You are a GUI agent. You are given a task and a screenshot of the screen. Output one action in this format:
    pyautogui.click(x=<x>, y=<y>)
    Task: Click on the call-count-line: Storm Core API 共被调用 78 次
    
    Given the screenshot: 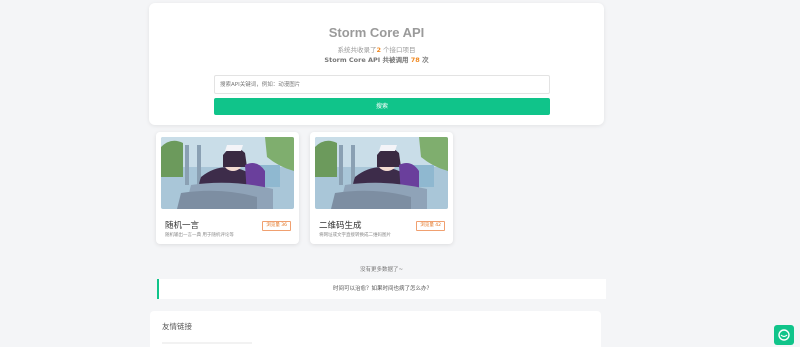 What is the action you would take?
    pyautogui.click(x=376, y=59)
    